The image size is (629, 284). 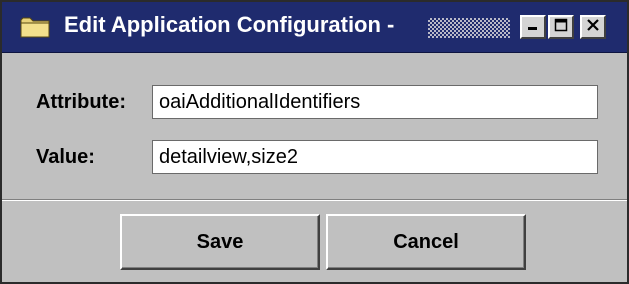 I want to click on maximize-icon, so click(x=561, y=27).